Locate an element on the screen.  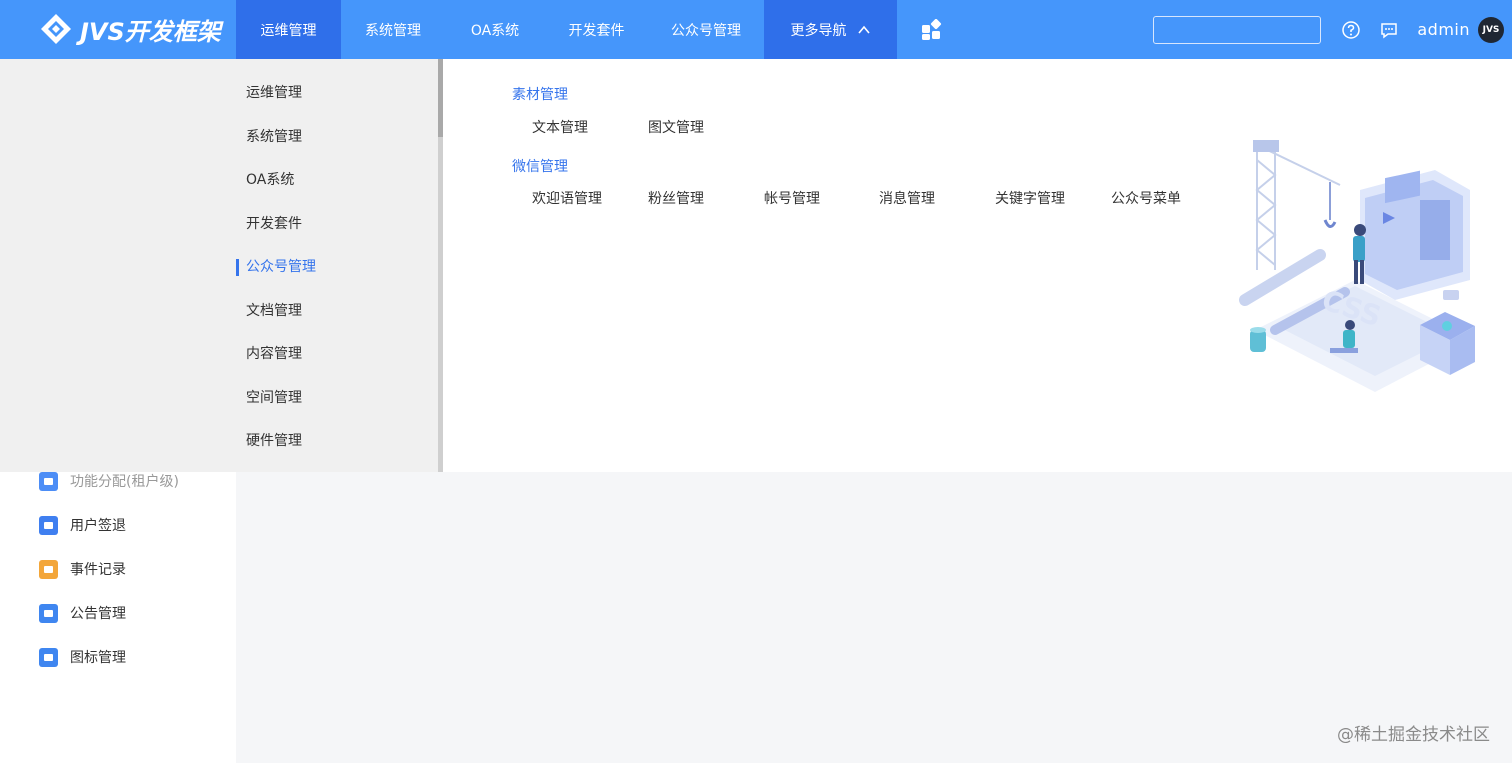
nav-item-label: 运维管理 is located at coordinates (288, 30).